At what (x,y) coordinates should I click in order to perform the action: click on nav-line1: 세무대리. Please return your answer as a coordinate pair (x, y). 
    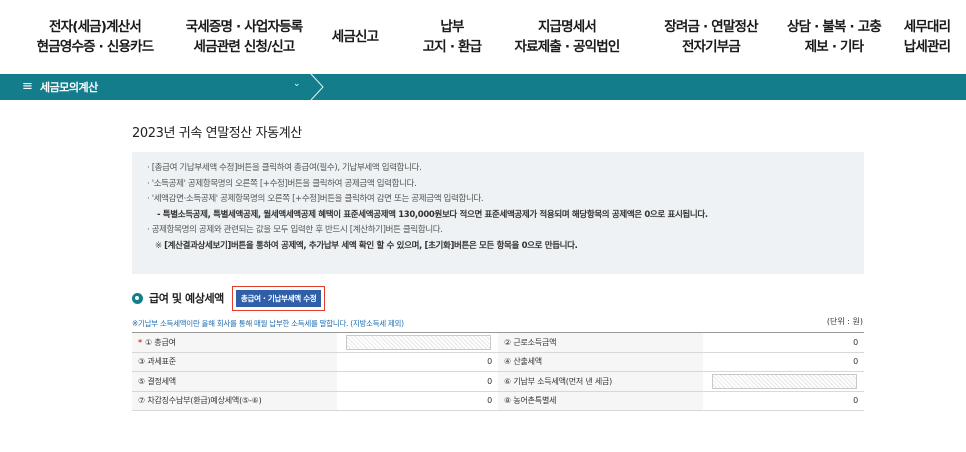
    Looking at the image, I should click on (927, 27).